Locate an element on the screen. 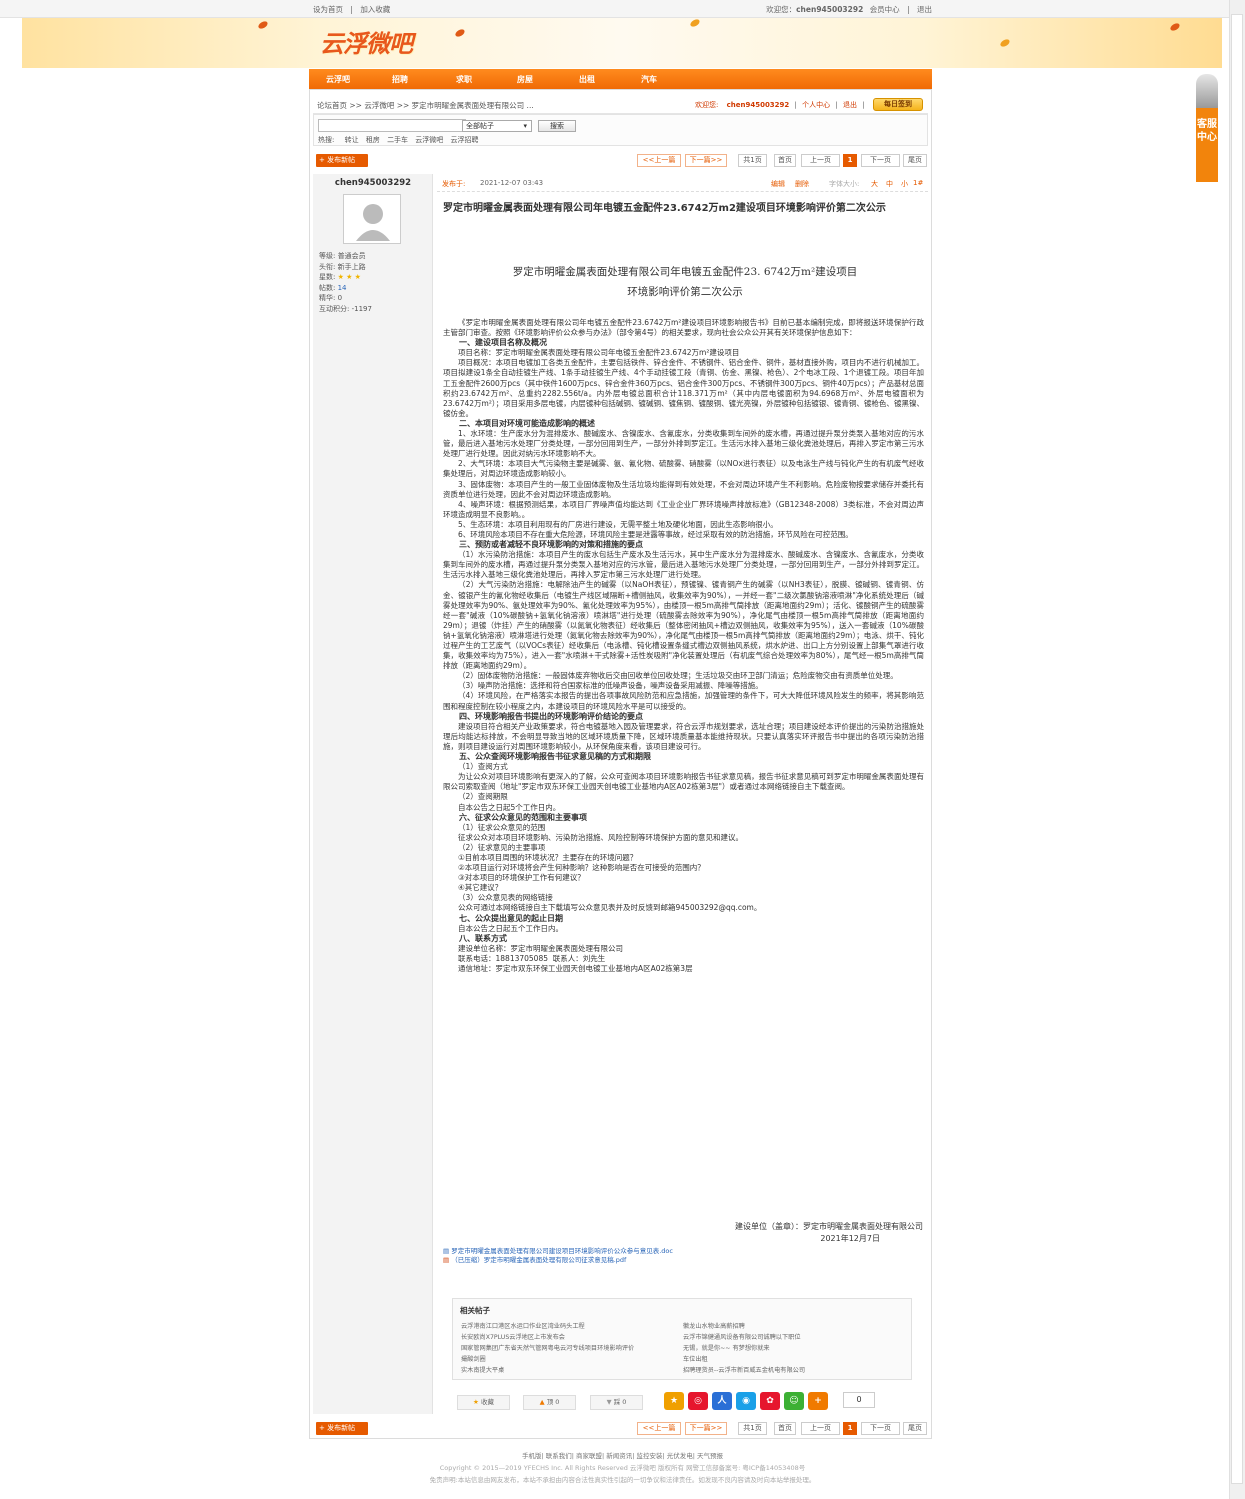 Image resolution: width=1245 pixels, height=1499 pixels. daily-signin-button: 每日签到 is located at coordinates (898, 104).